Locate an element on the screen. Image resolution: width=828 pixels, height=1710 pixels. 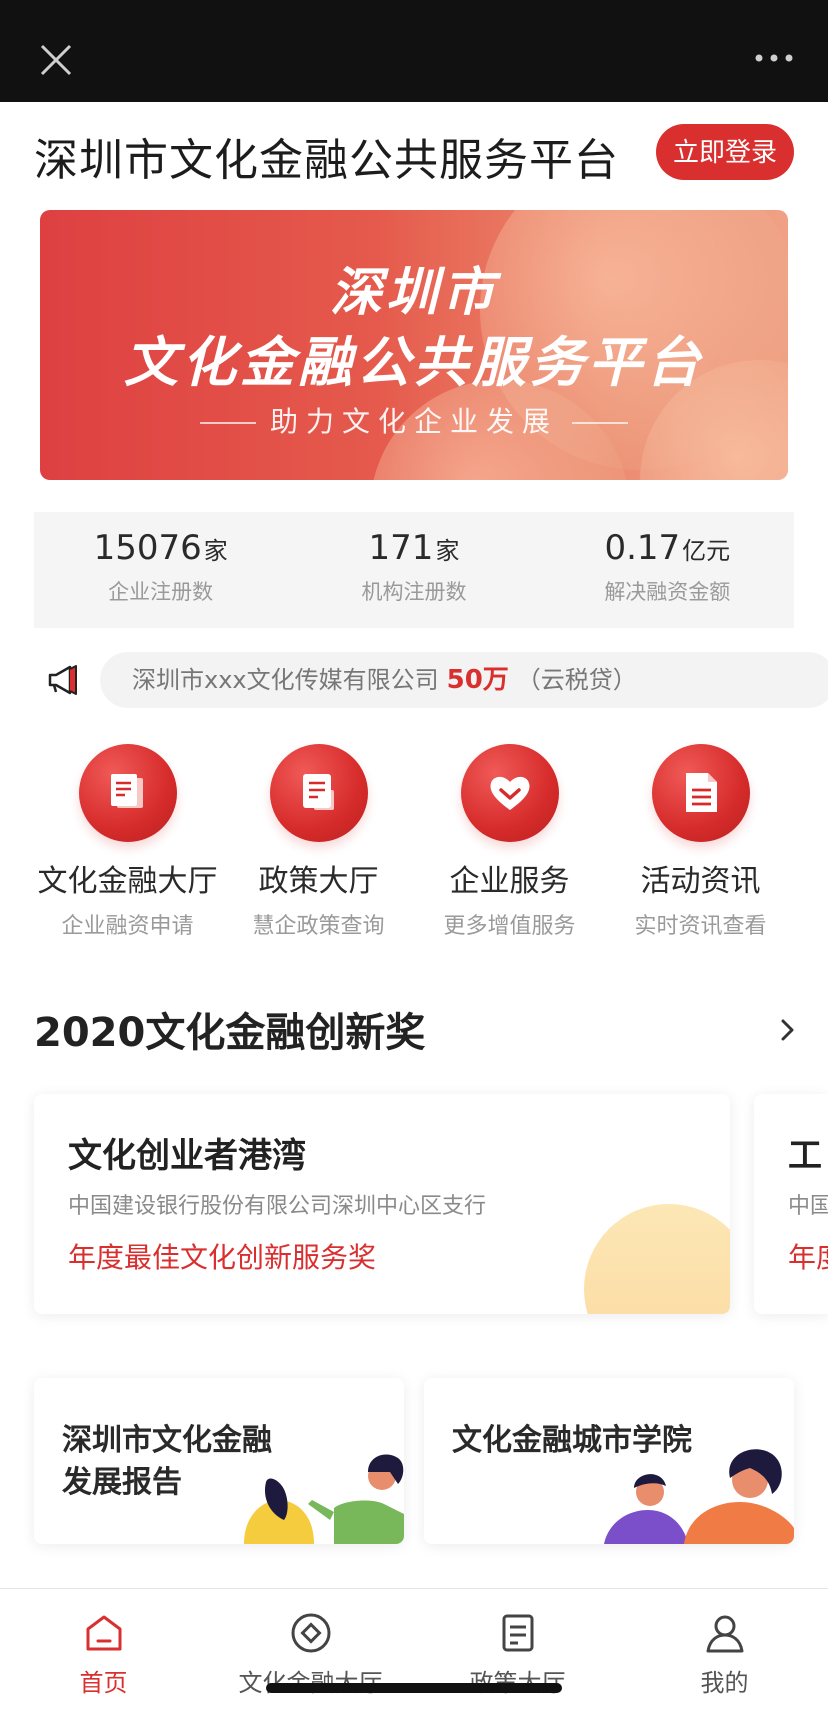
service-policy-hall: 政策大厅 慧企政策查询 is located at coordinates (318, 847).